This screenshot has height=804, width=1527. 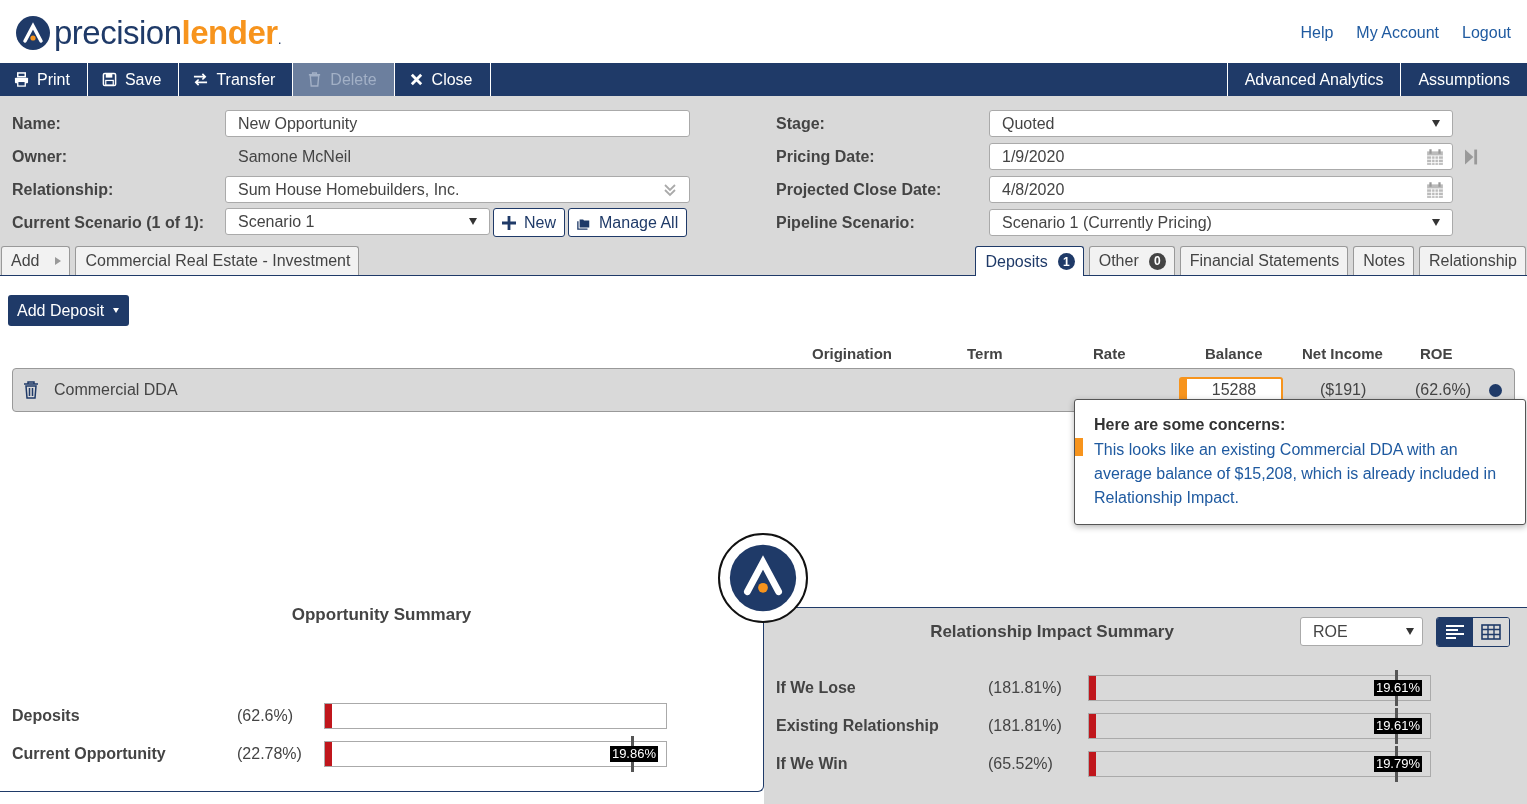 What do you see at coordinates (116, 390) in the screenshot?
I see `deposit-name: Commercial DDA` at bounding box center [116, 390].